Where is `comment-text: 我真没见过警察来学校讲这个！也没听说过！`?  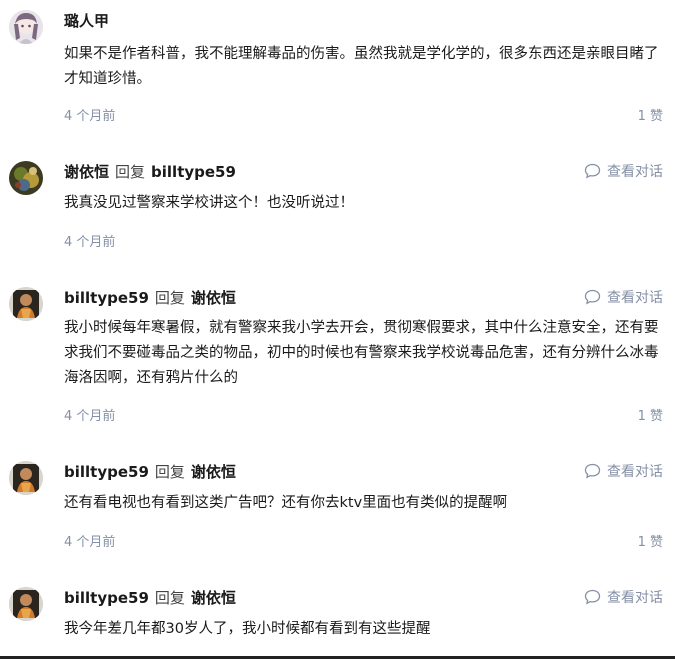
comment-text: 我真没见过警察来学校讲这个！也没听说过！ is located at coordinates (209, 203).